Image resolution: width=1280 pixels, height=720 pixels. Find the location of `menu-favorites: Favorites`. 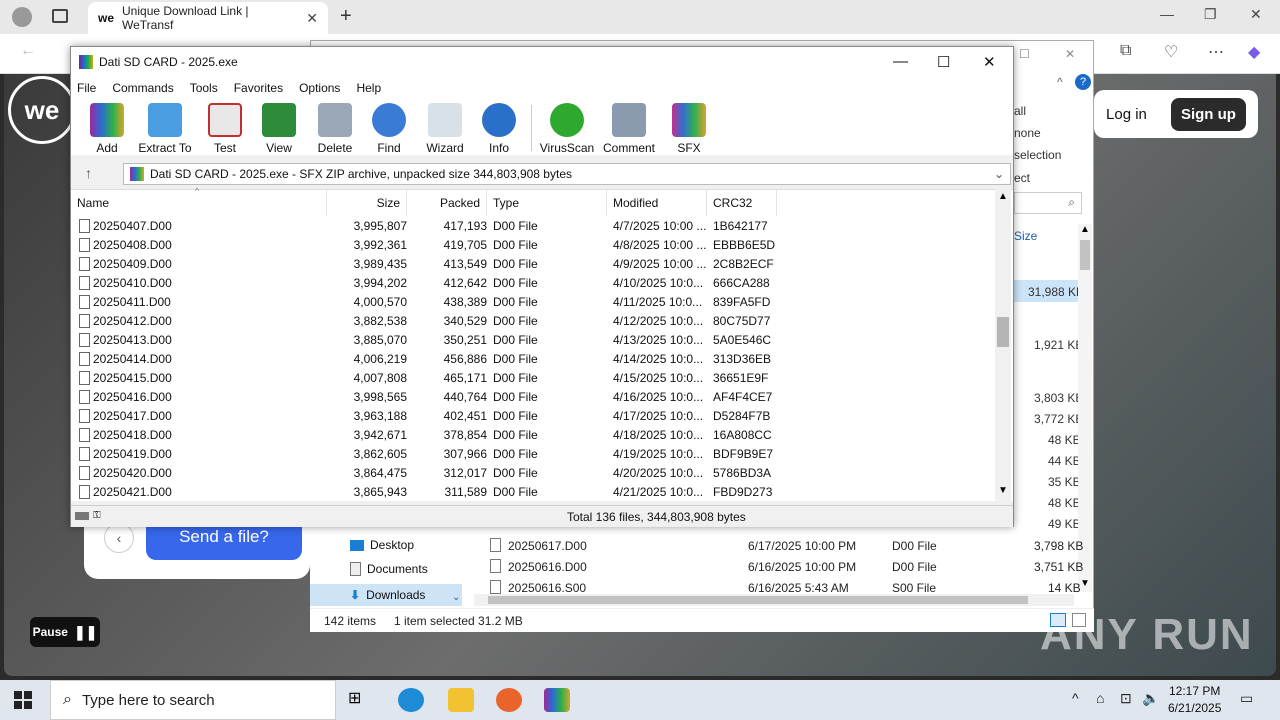

menu-favorites: Favorites is located at coordinates (258, 88).